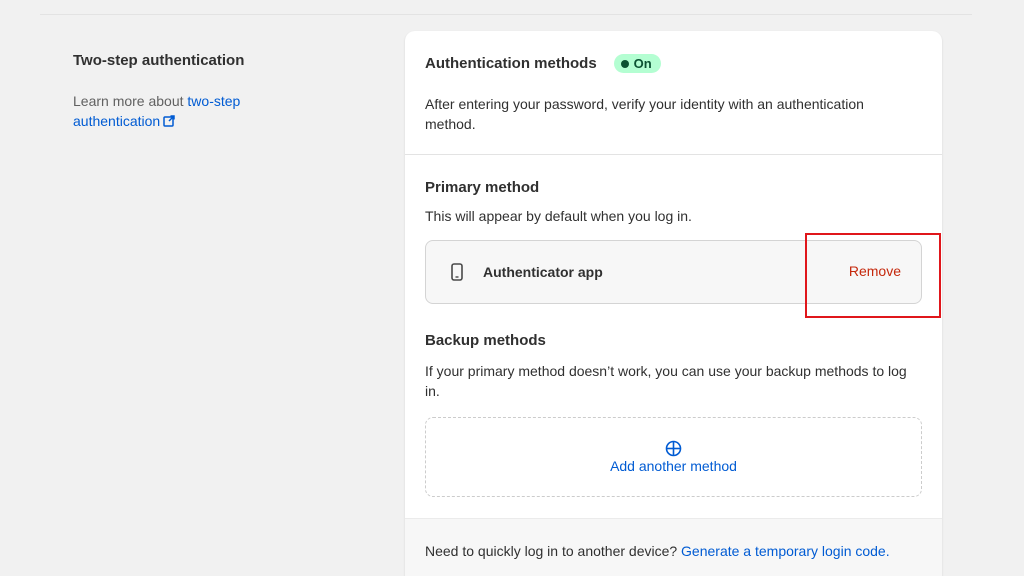 The height and width of the screenshot is (576, 1024). Describe the element at coordinates (485, 340) in the screenshot. I see `backup-methods-title: Backup methods` at that location.